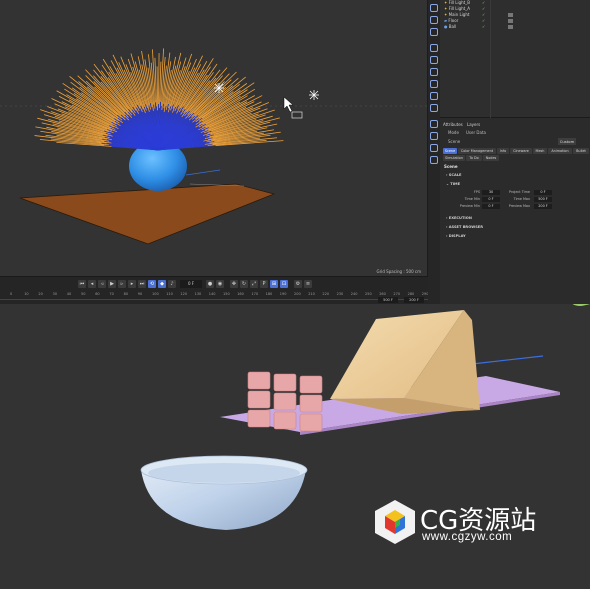 The height and width of the screenshot is (589, 590). I want to click on group-scale: › SCALE, so click(454, 175).